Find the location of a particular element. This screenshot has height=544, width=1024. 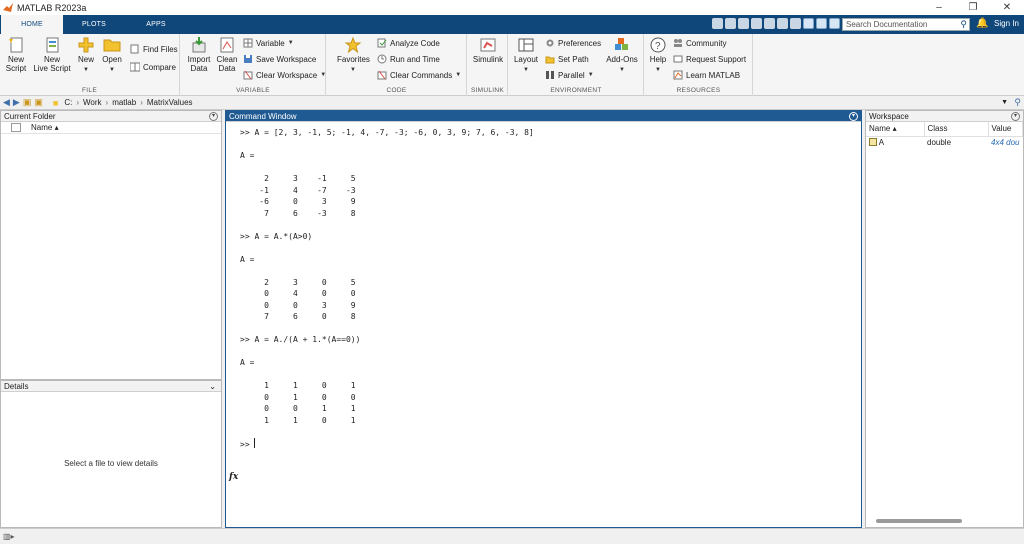

help-question-icon: ? is located at coordinates (658, 45).